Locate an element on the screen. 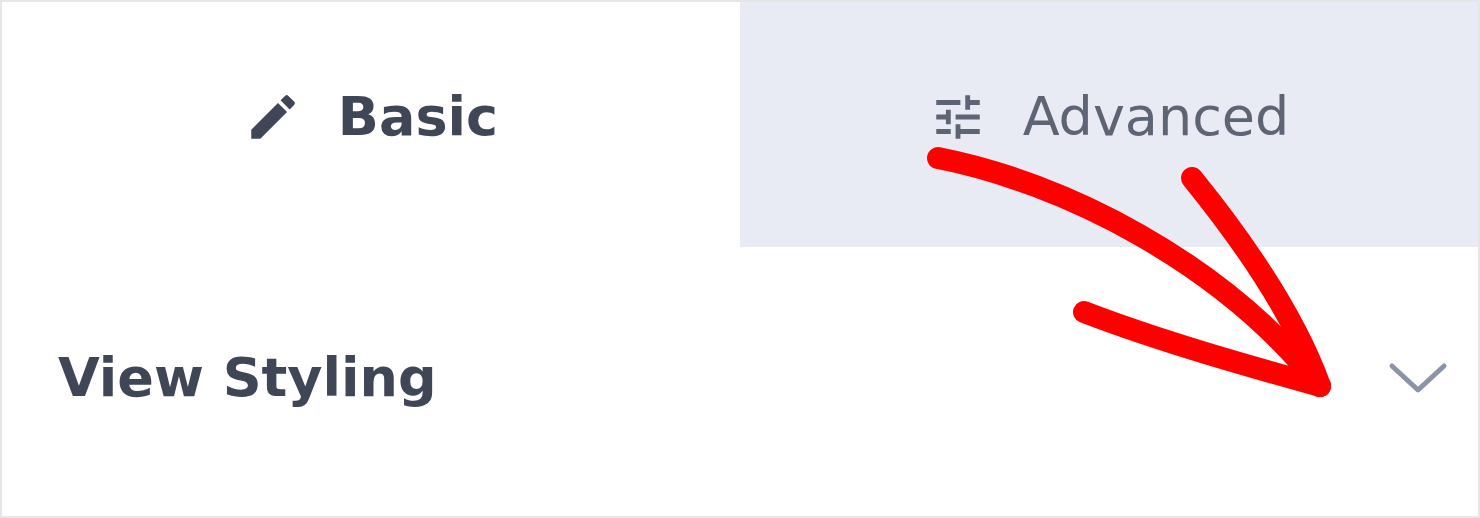  chevron-down-icon is located at coordinates (1418, 377).